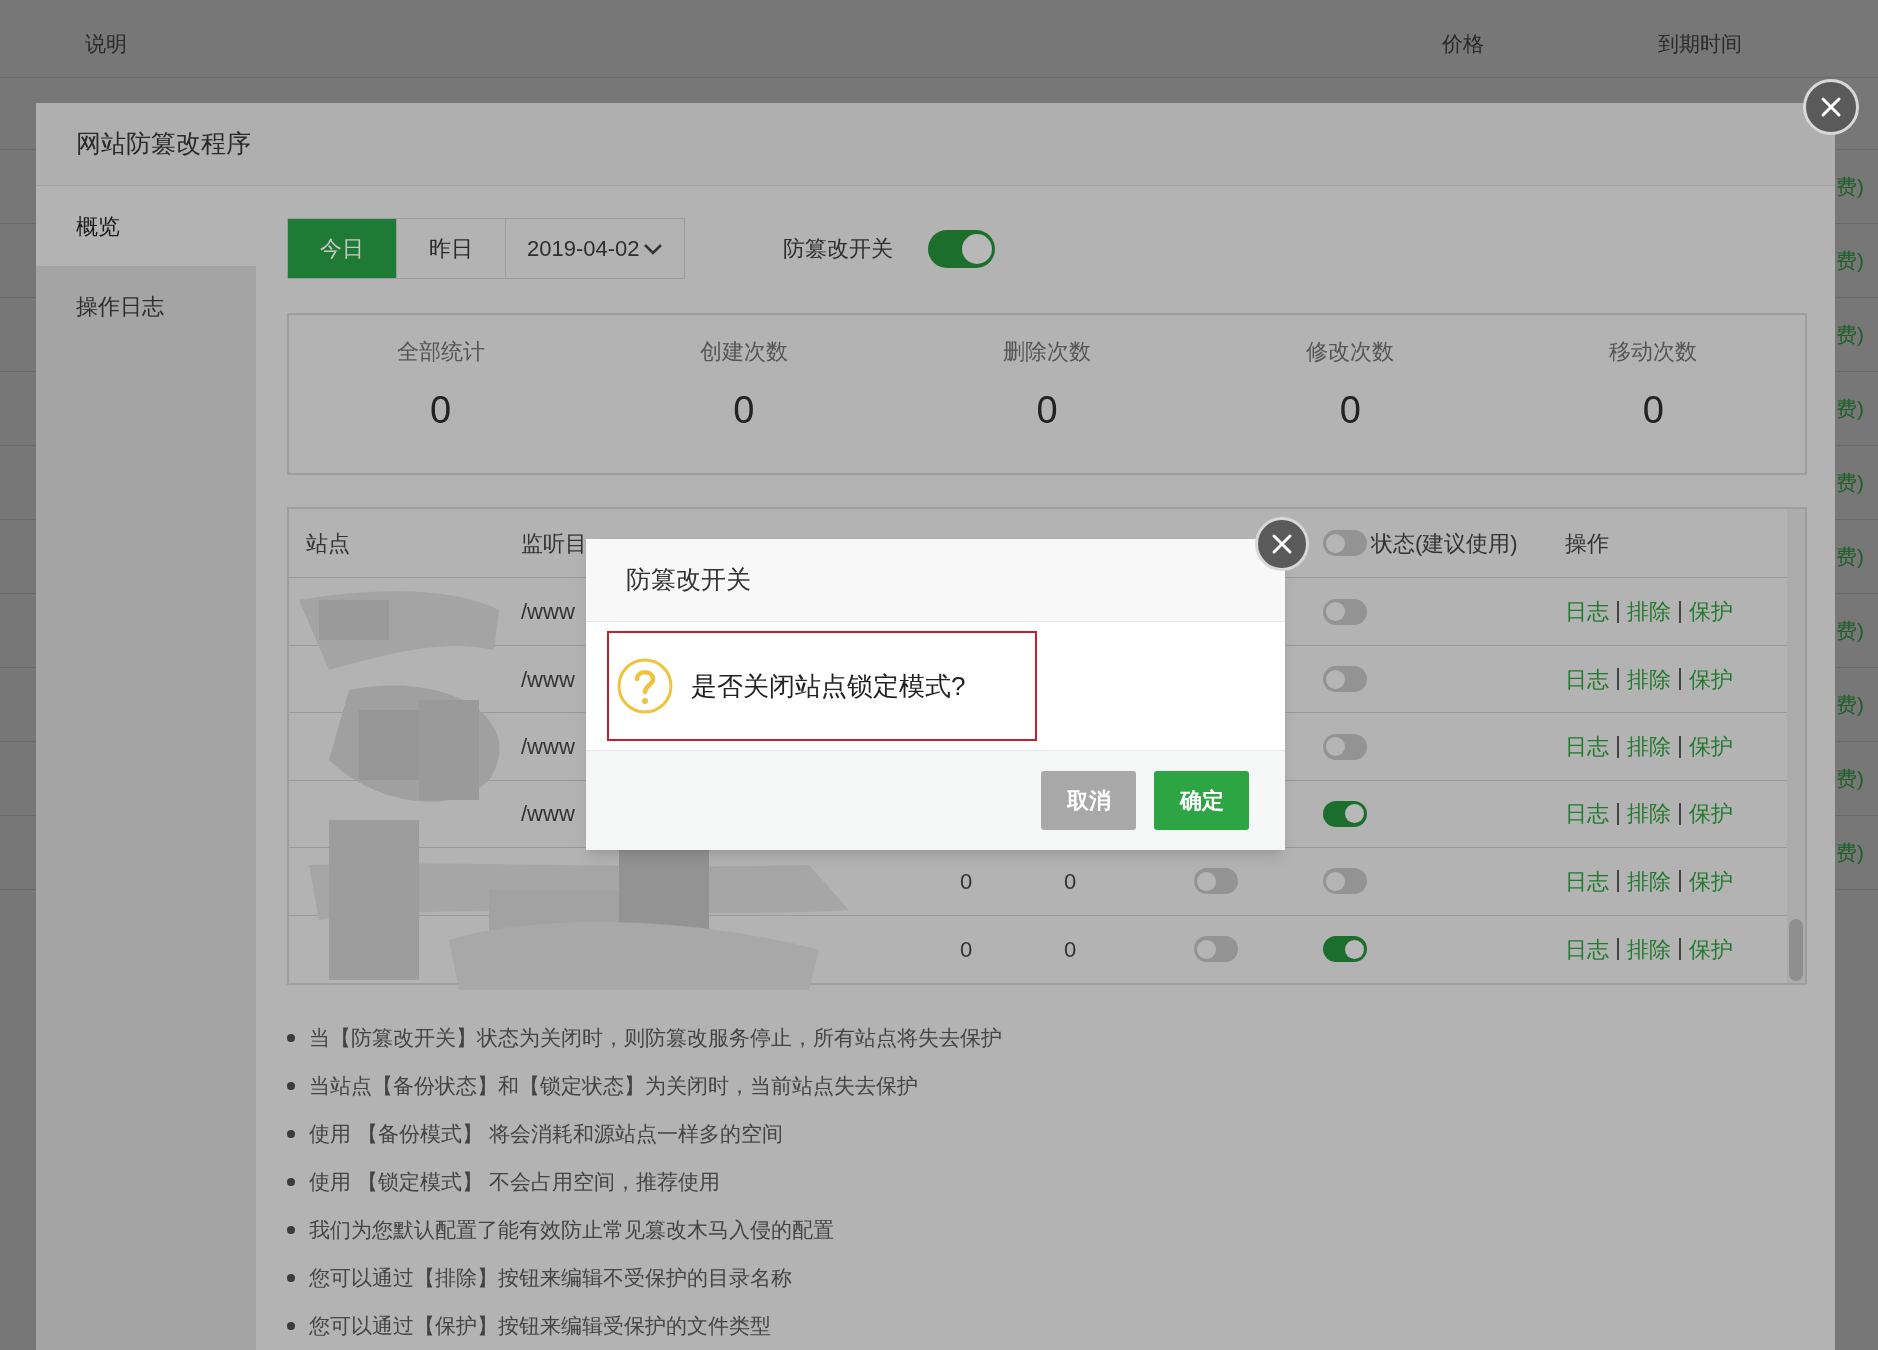  What do you see at coordinates (1201, 800) in the screenshot?
I see `confirm-button: 确定` at bounding box center [1201, 800].